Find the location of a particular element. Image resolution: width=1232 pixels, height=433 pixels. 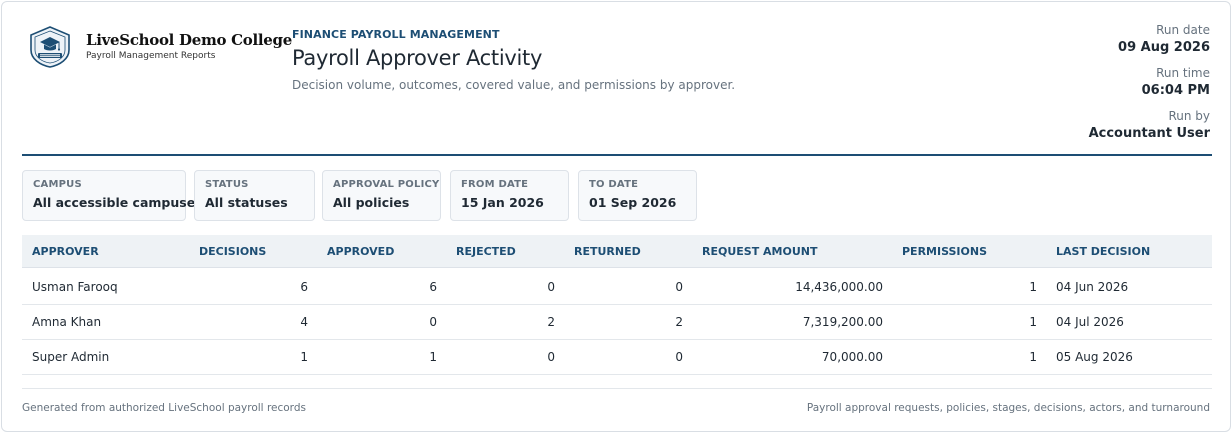

filter-value: 15 Jan 2026 is located at coordinates (502, 202).